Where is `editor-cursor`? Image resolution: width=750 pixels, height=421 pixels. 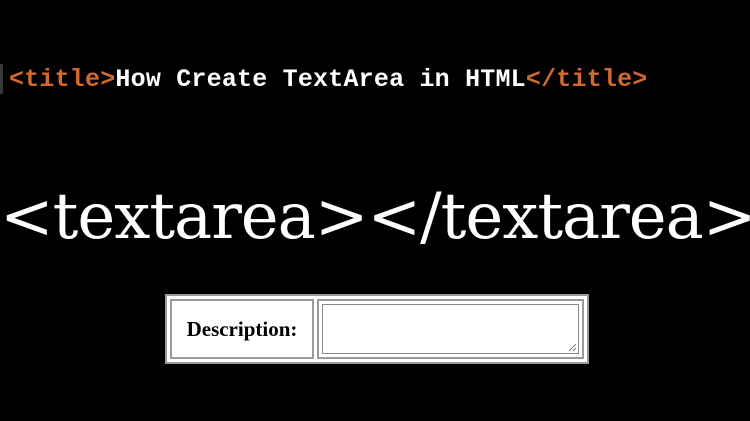
editor-cursor is located at coordinates (1, 79).